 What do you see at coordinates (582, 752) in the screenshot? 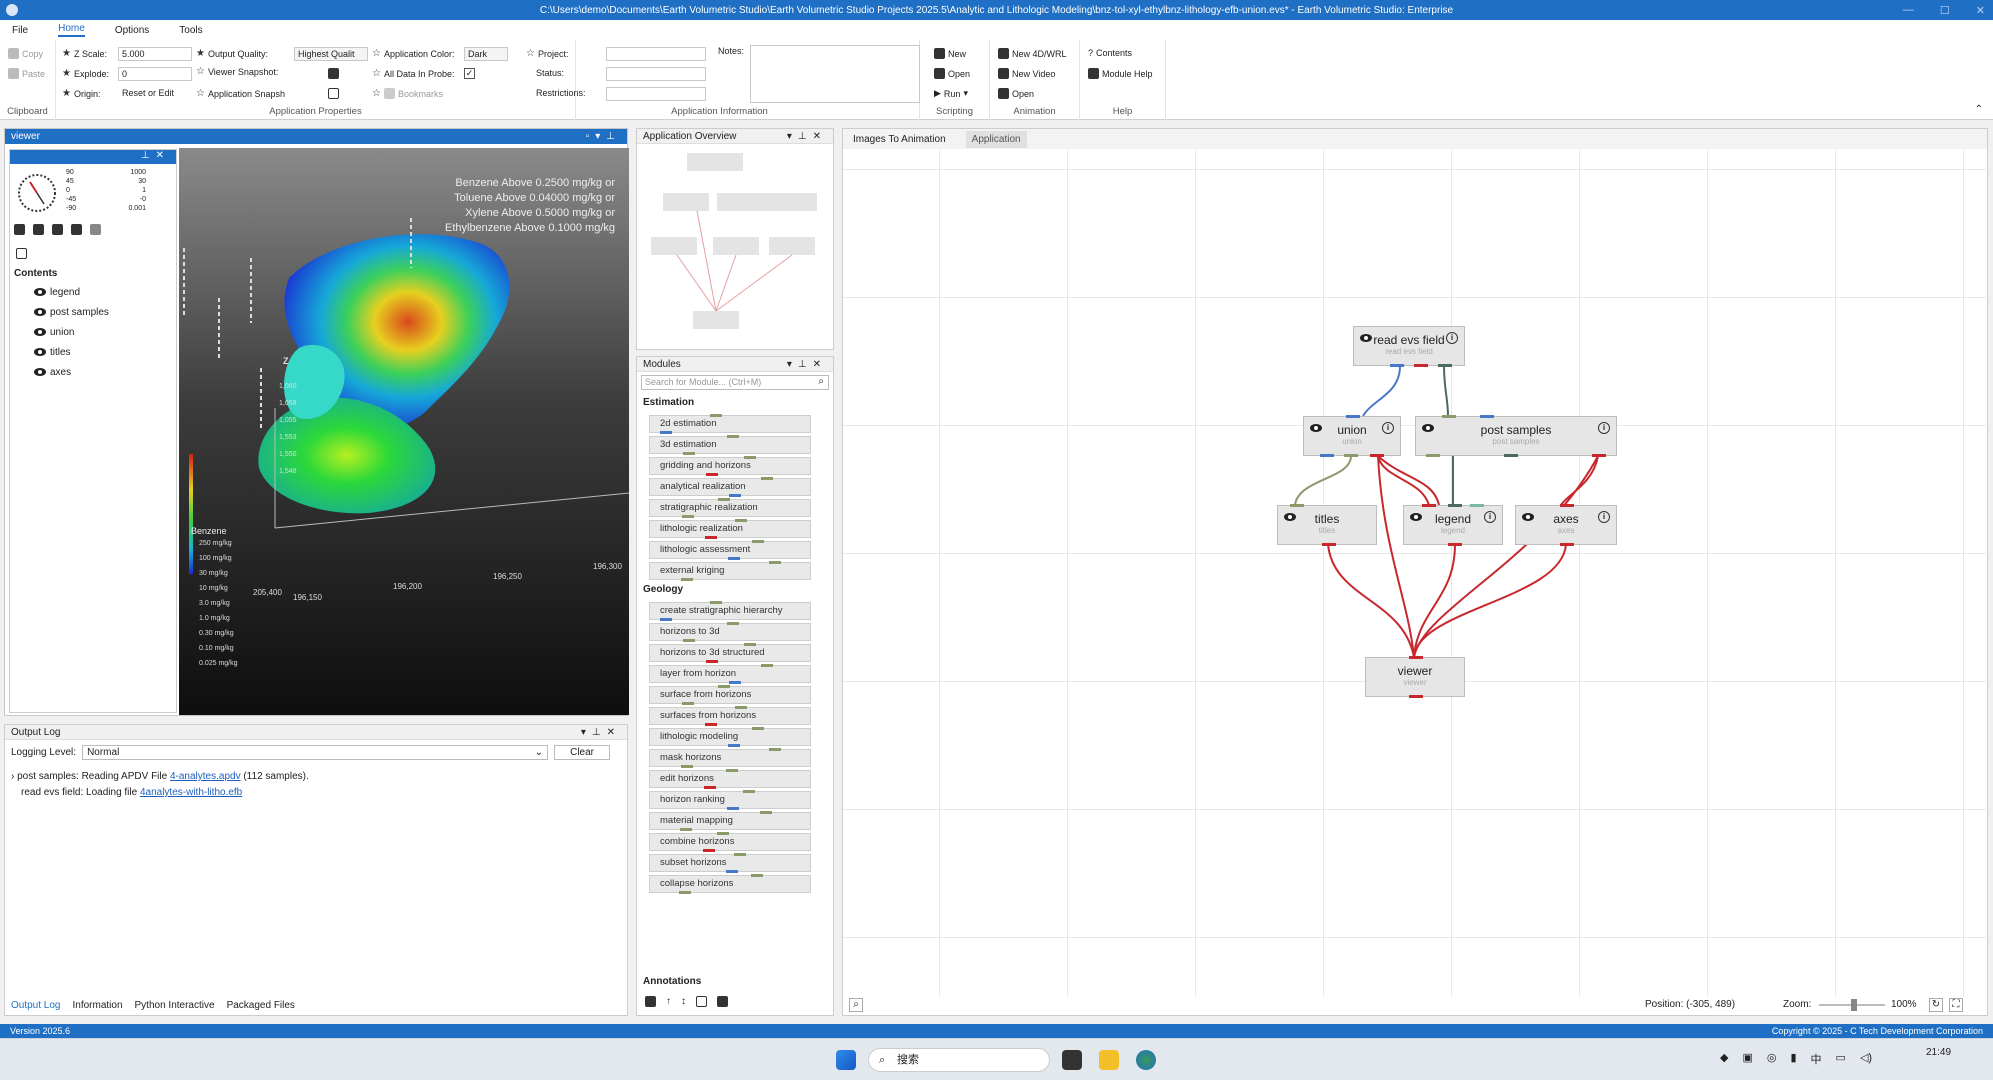
I see `clear-button: Clear` at bounding box center [582, 752].